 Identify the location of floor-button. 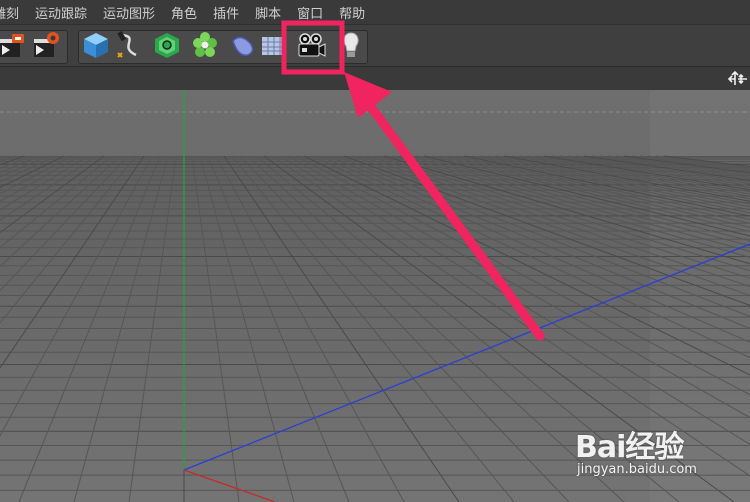
(274, 45).